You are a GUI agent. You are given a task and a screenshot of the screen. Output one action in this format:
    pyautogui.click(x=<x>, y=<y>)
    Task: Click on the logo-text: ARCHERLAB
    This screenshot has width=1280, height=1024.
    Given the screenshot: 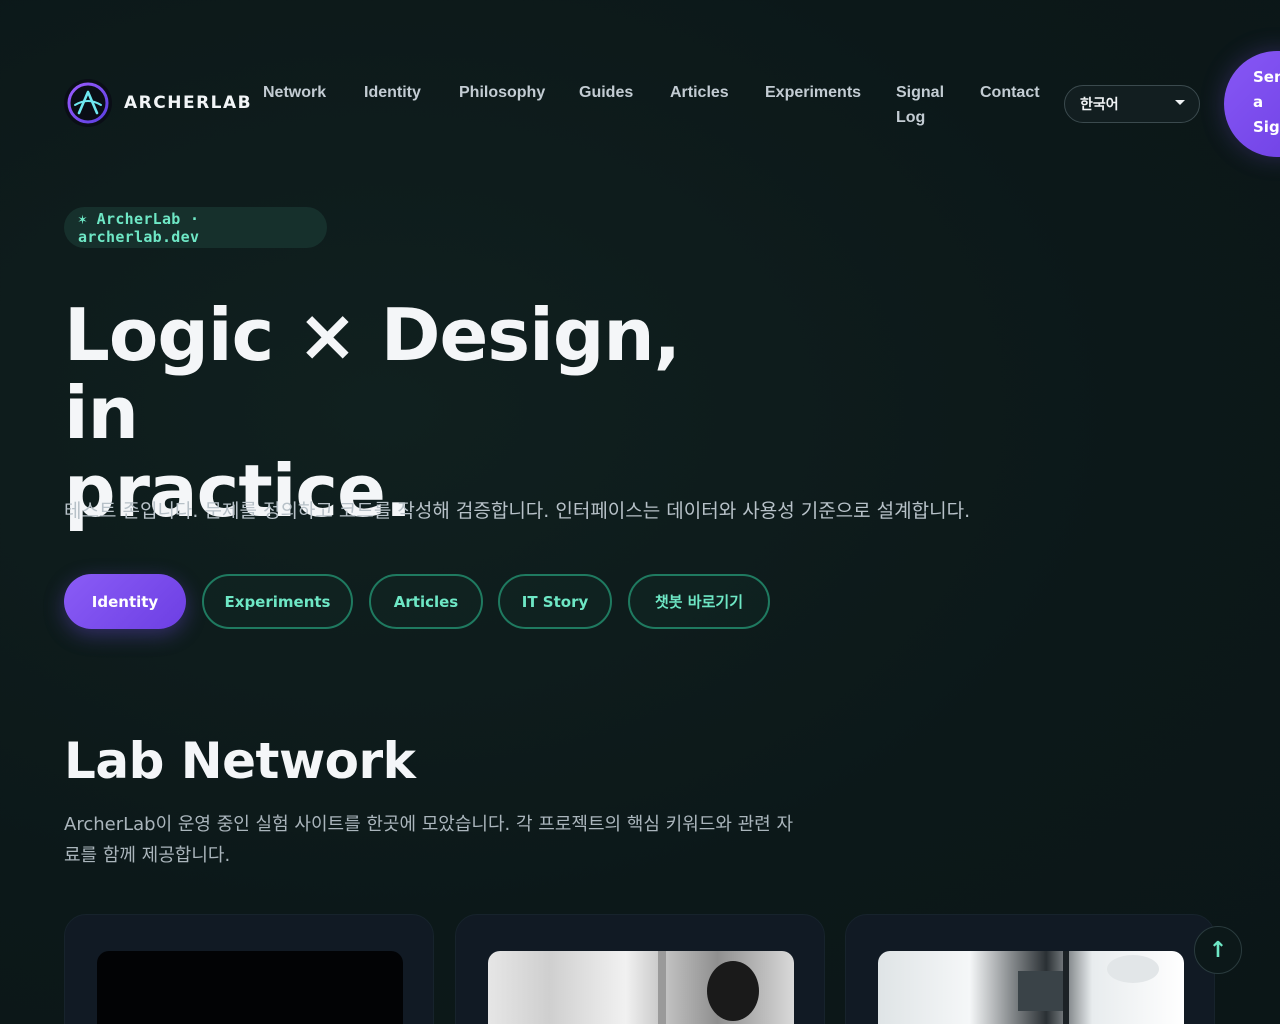 What is the action you would take?
    pyautogui.click(x=188, y=103)
    